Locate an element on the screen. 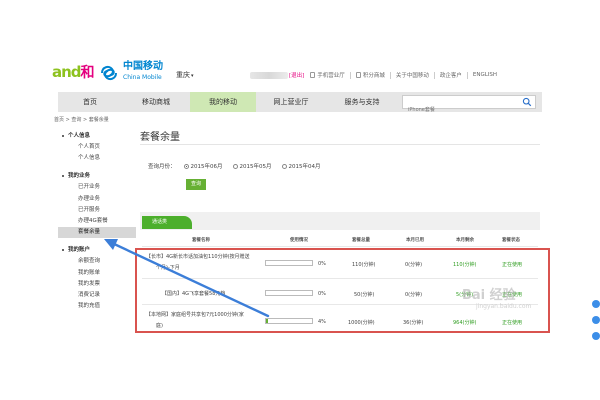 The width and height of the screenshot is (600, 400). top-link-about: 关于中国移动 is located at coordinates (412, 75).